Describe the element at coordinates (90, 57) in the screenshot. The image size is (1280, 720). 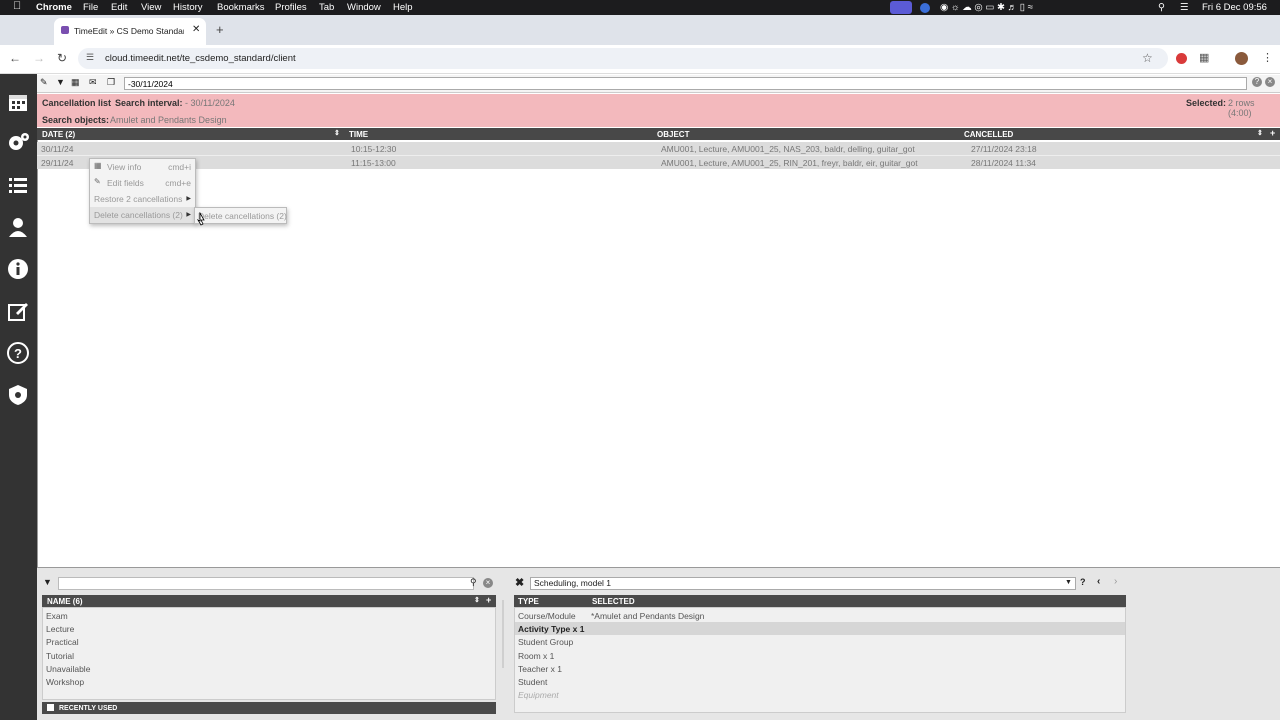
I see `site-info-icon: ☰` at that location.